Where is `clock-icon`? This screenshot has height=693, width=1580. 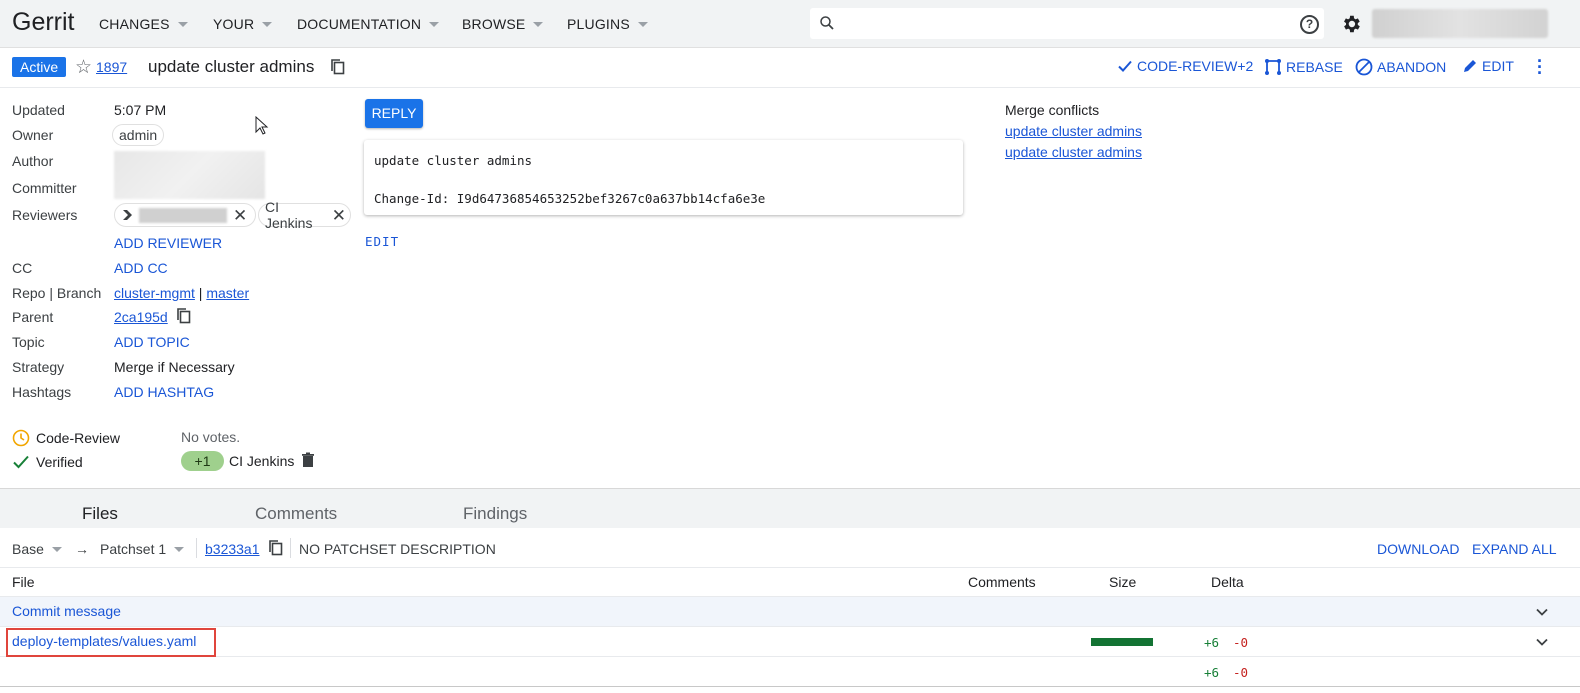
clock-icon is located at coordinates (21, 438).